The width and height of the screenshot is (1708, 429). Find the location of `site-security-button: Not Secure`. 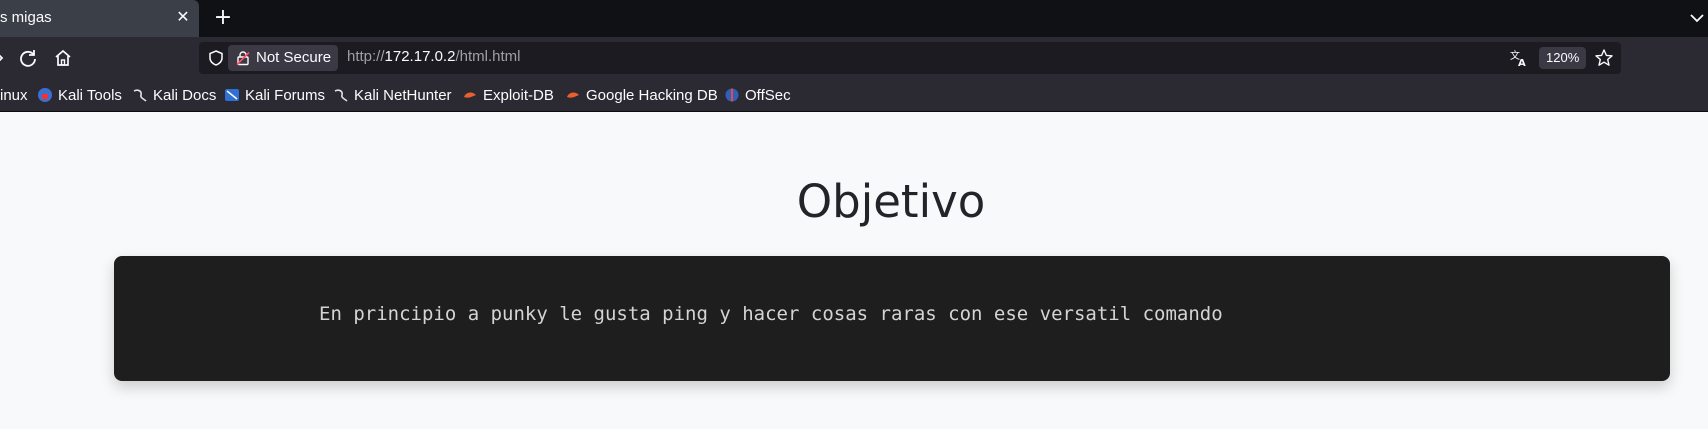

site-security-button: Not Secure is located at coordinates (283, 58).